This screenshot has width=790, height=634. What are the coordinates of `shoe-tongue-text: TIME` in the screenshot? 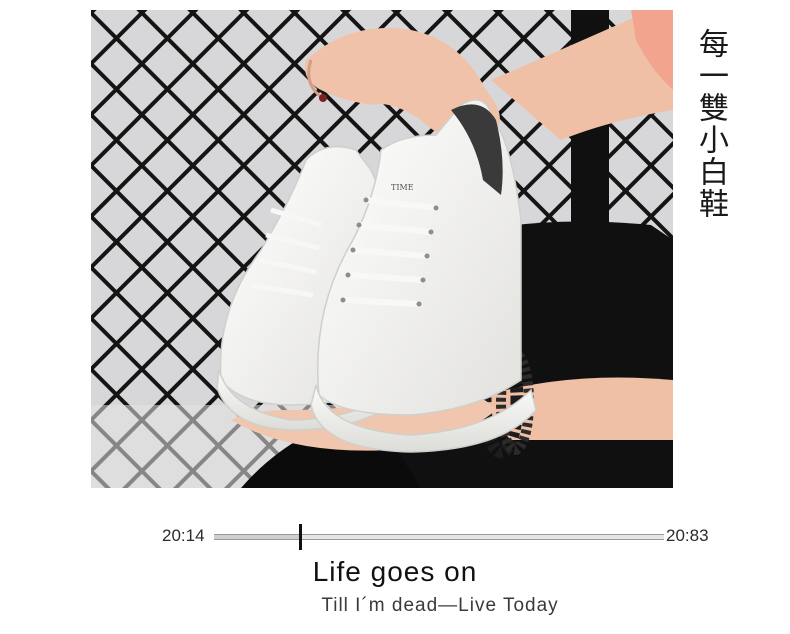 It's located at (402, 187).